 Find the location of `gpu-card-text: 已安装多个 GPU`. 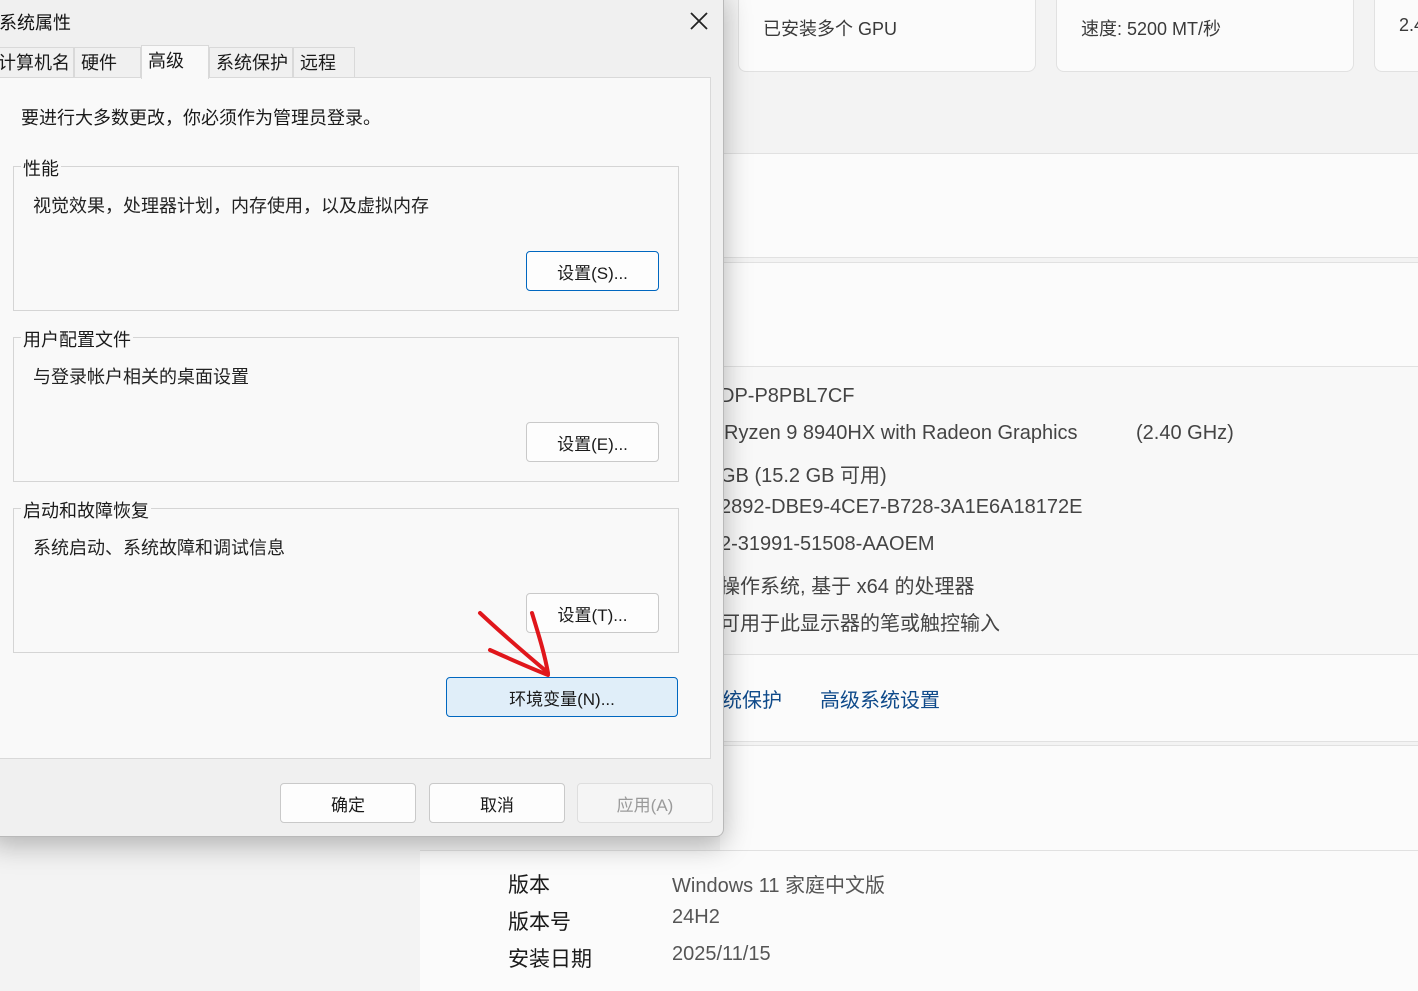

gpu-card-text: 已安装多个 GPU is located at coordinates (830, 29).